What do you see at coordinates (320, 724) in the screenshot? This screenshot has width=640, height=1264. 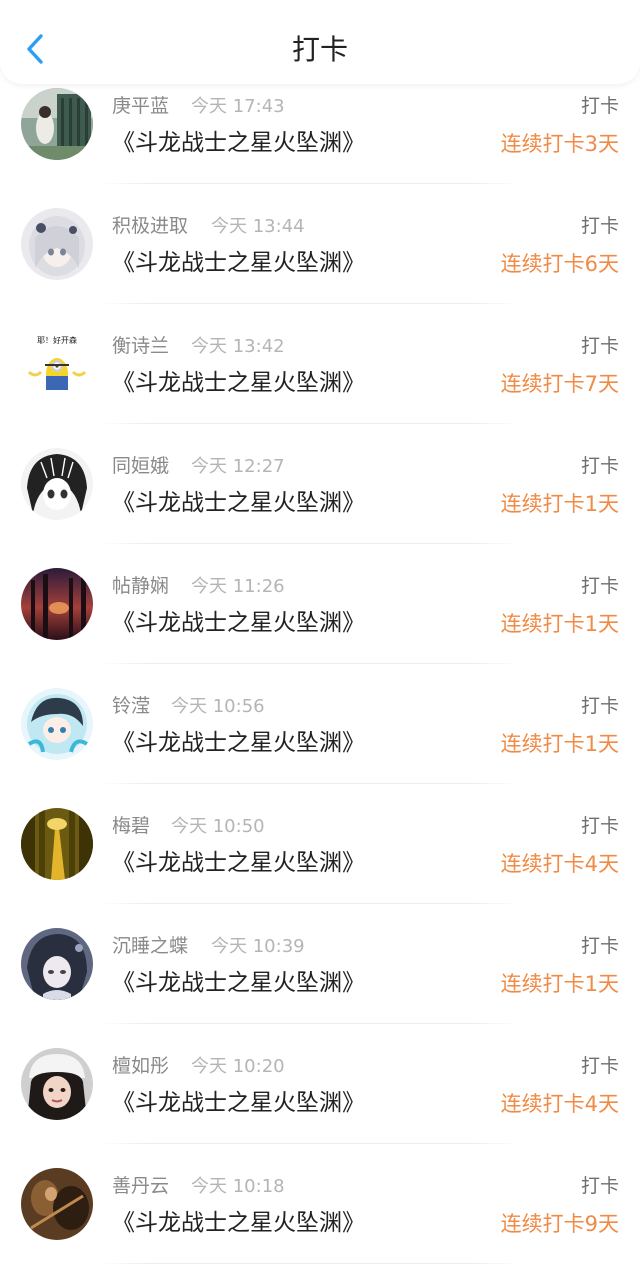 I see `list-item: 铃滢 今天 10:56 《斗龙战士之星火坠渊》 打卡 连续打卡1天` at bounding box center [320, 724].